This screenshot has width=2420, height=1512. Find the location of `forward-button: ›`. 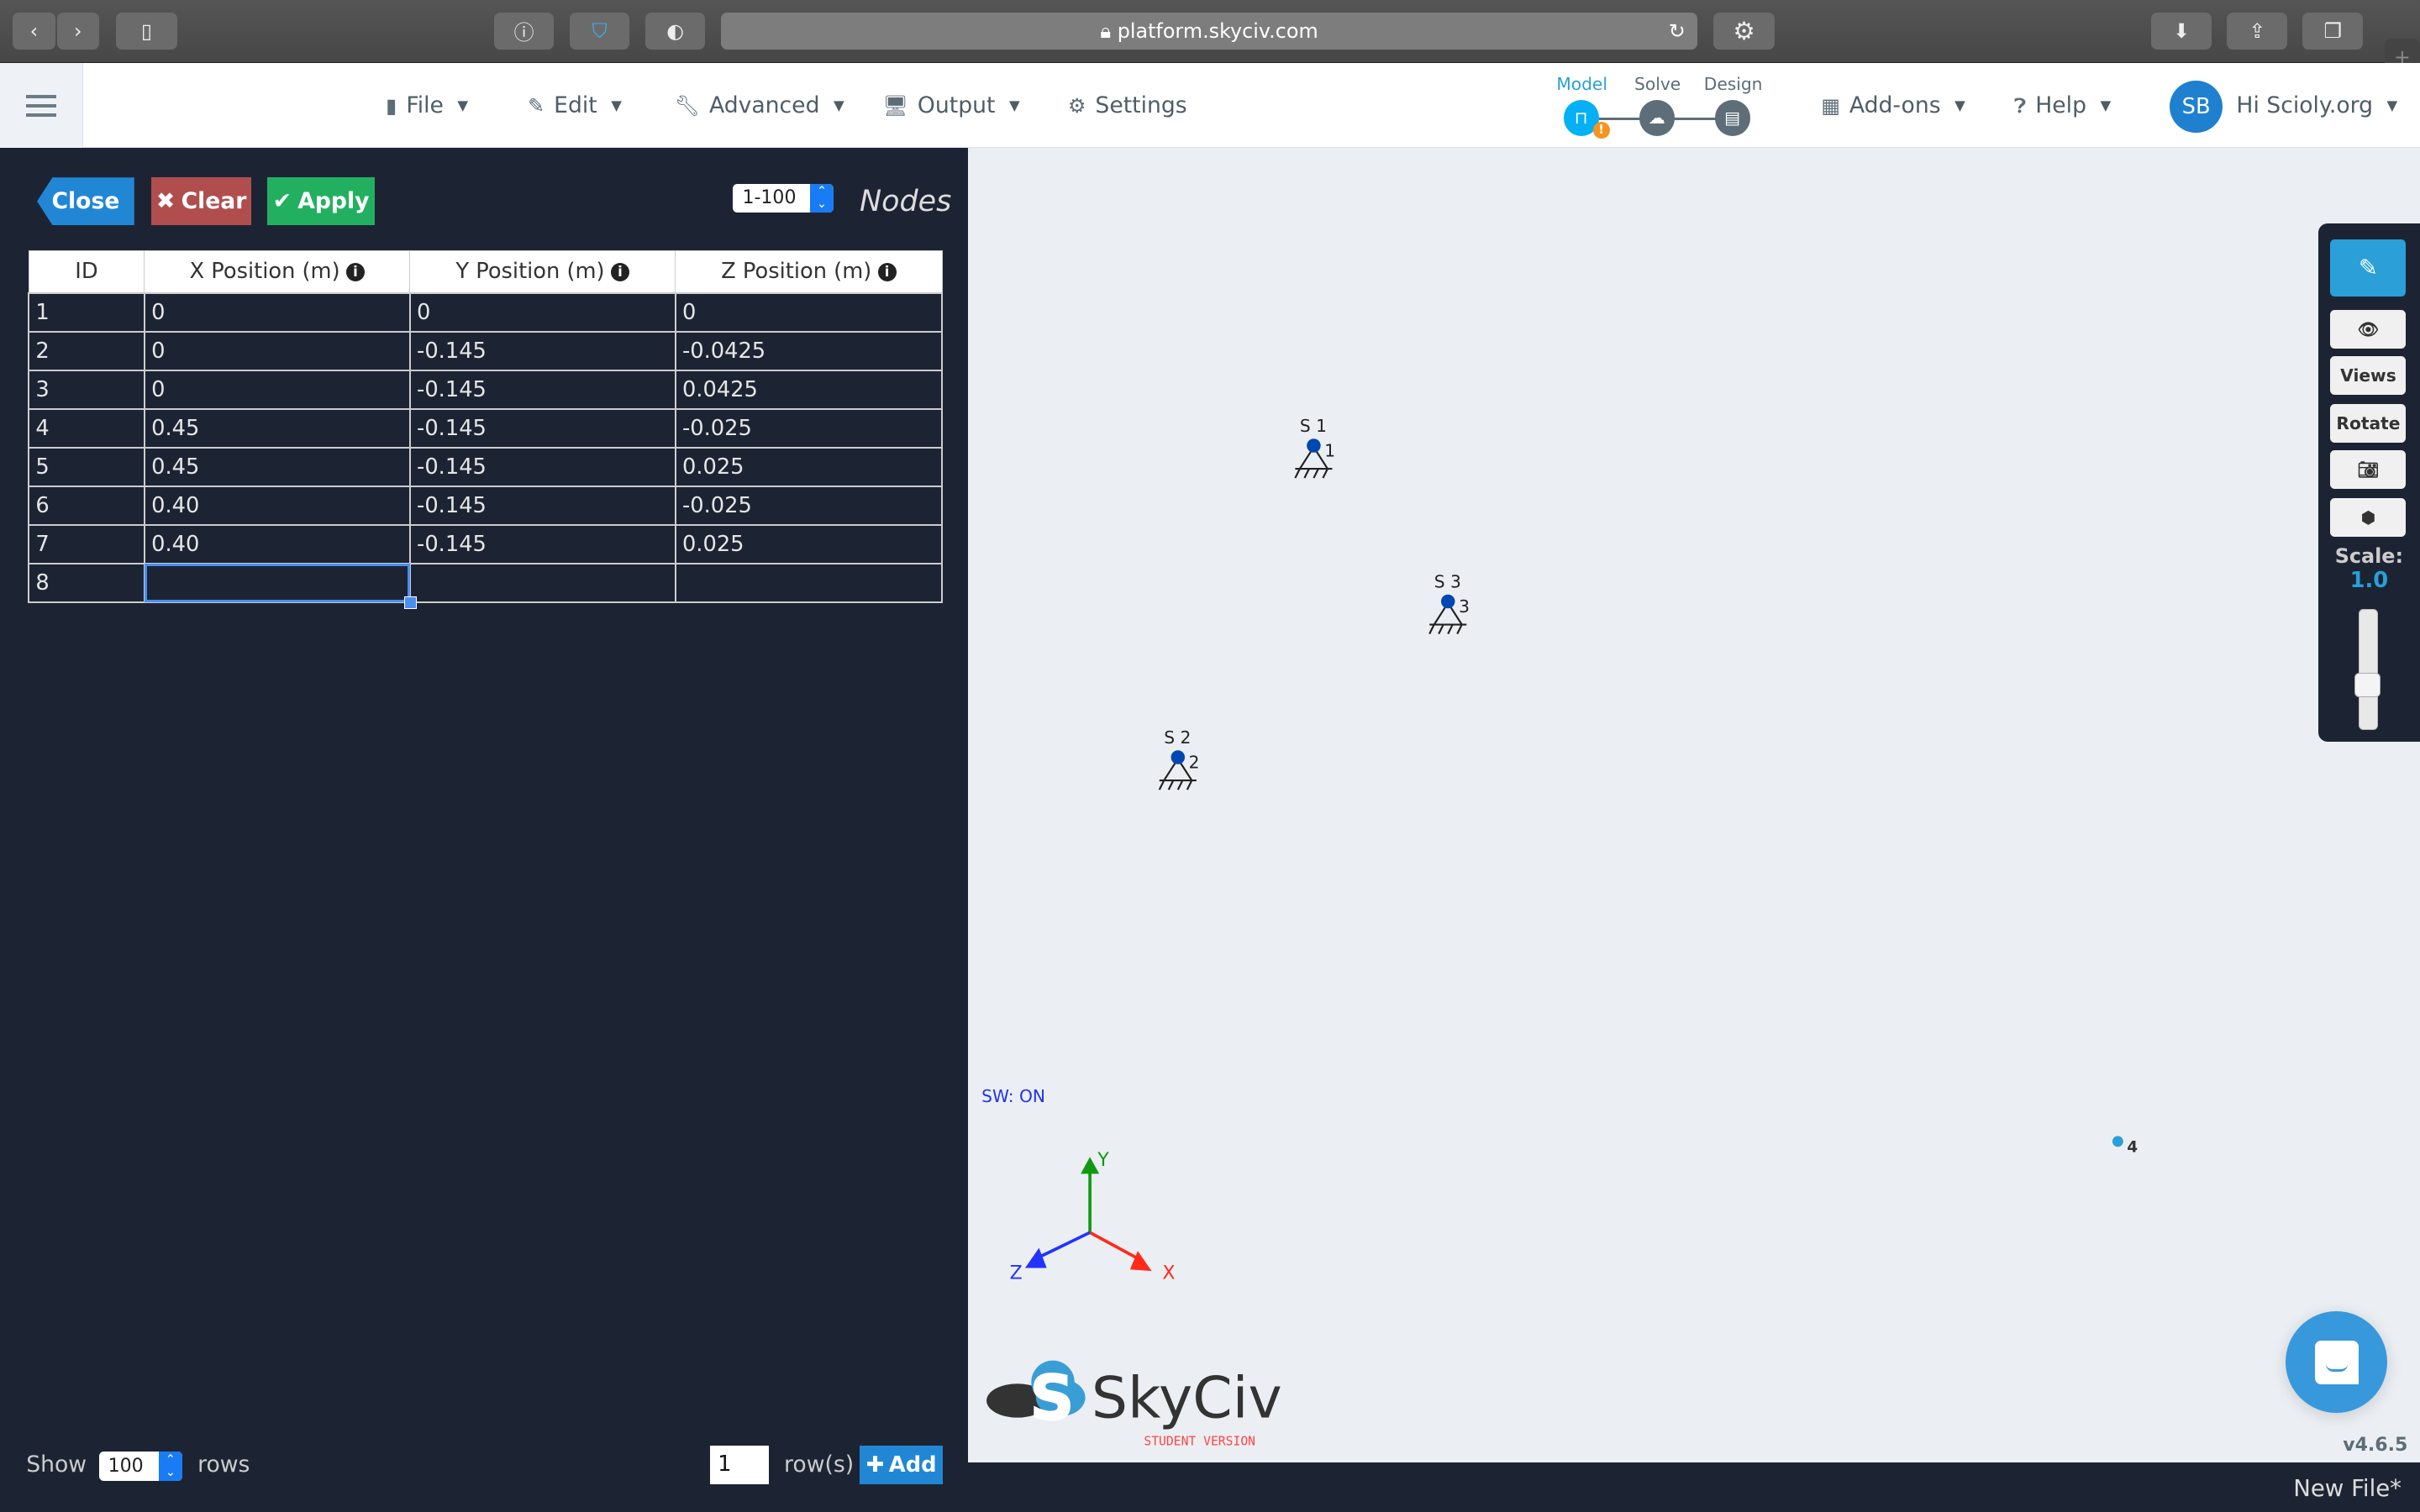

forward-button: › is located at coordinates (77, 31).